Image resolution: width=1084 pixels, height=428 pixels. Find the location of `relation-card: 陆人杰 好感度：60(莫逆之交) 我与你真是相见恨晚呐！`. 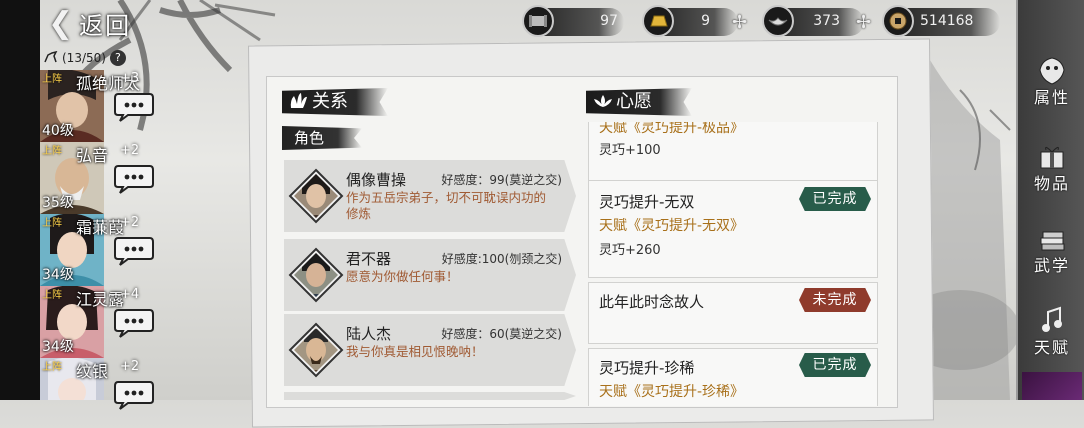

relation-card: 陆人杰 好感度：60(莫逆之交) 我与你真是相见恨晚呐！ is located at coordinates (430, 350).